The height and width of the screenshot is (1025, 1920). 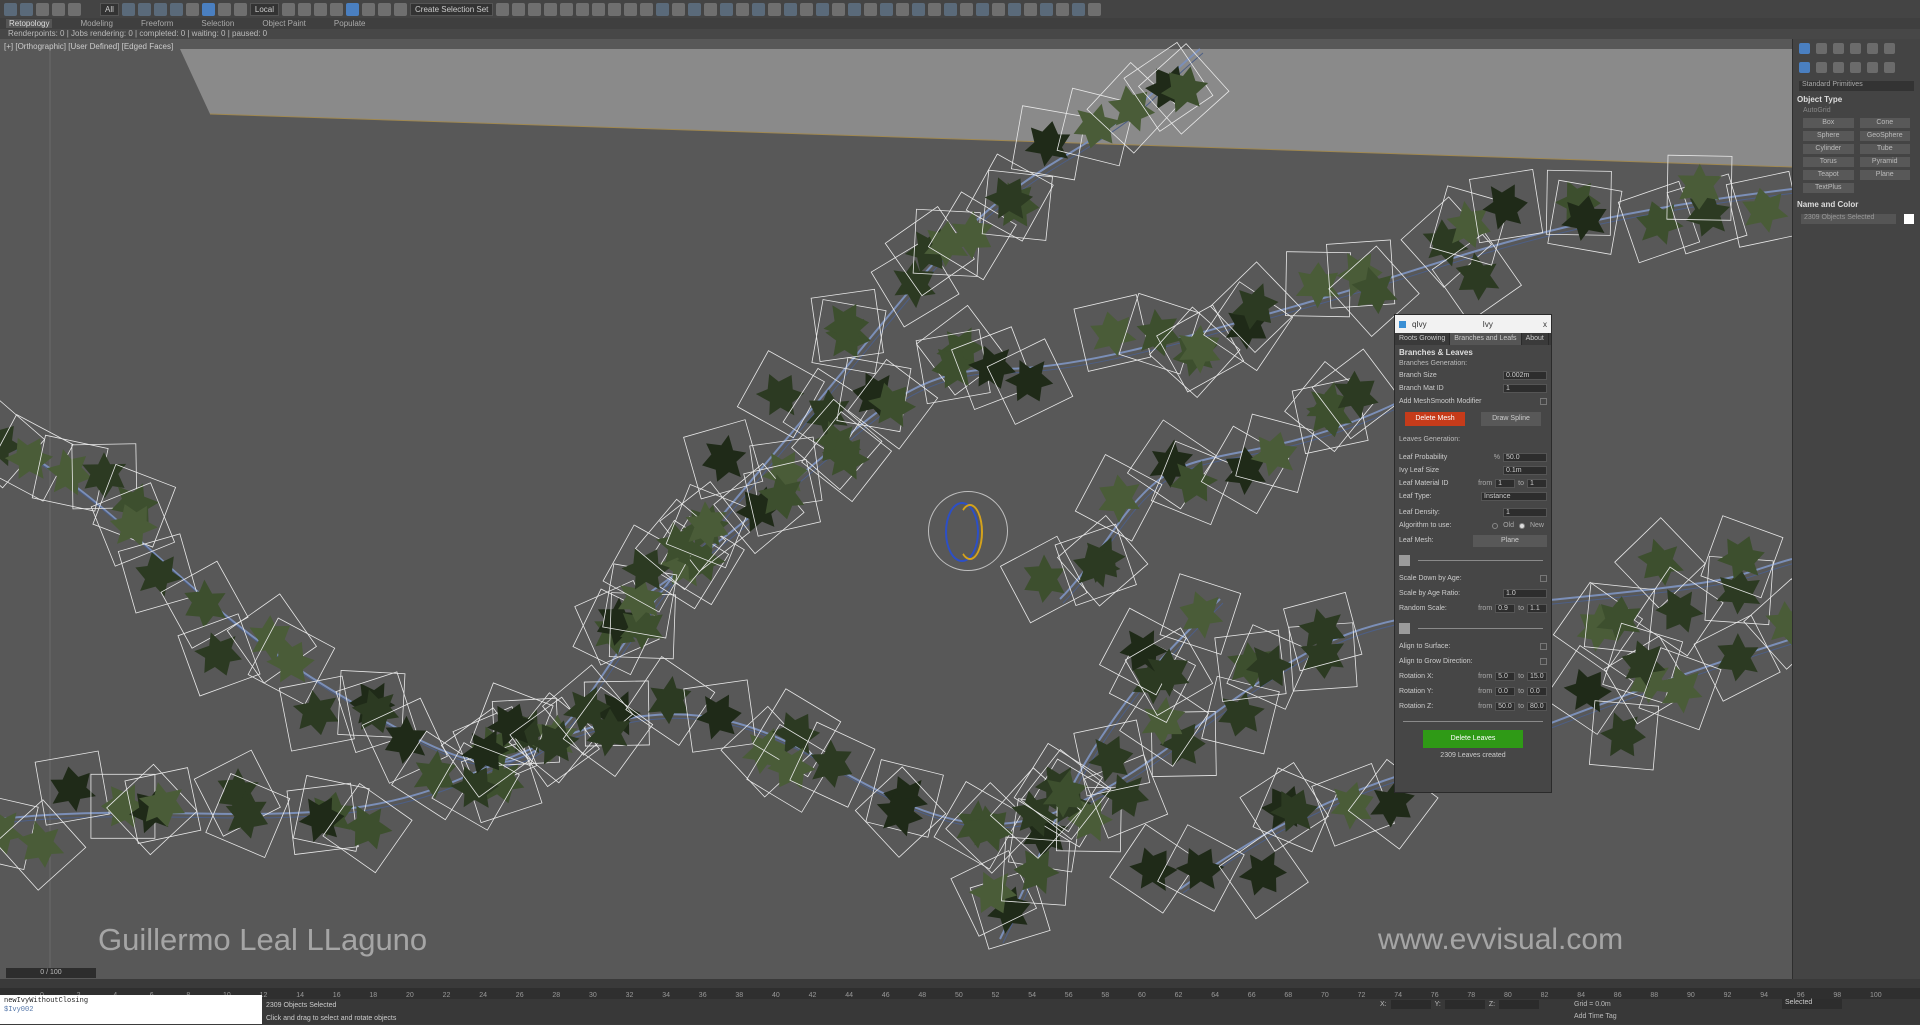 I want to click on maxscript-listener: newIvyWithoutClosing $Ivy002, so click(x=131, y=1009).